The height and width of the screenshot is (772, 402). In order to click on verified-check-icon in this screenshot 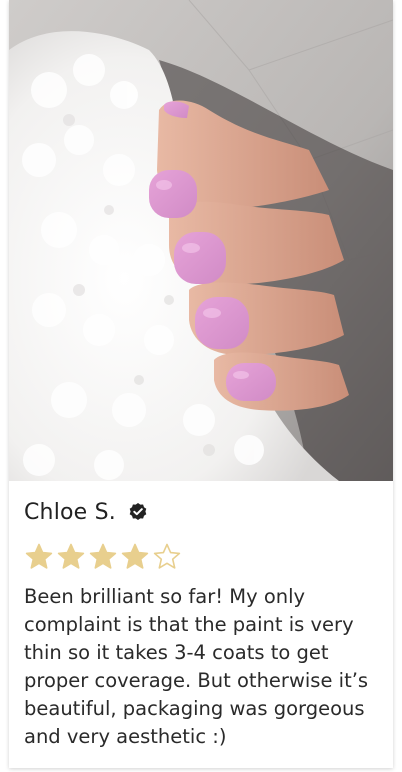, I will do `click(138, 512)`.